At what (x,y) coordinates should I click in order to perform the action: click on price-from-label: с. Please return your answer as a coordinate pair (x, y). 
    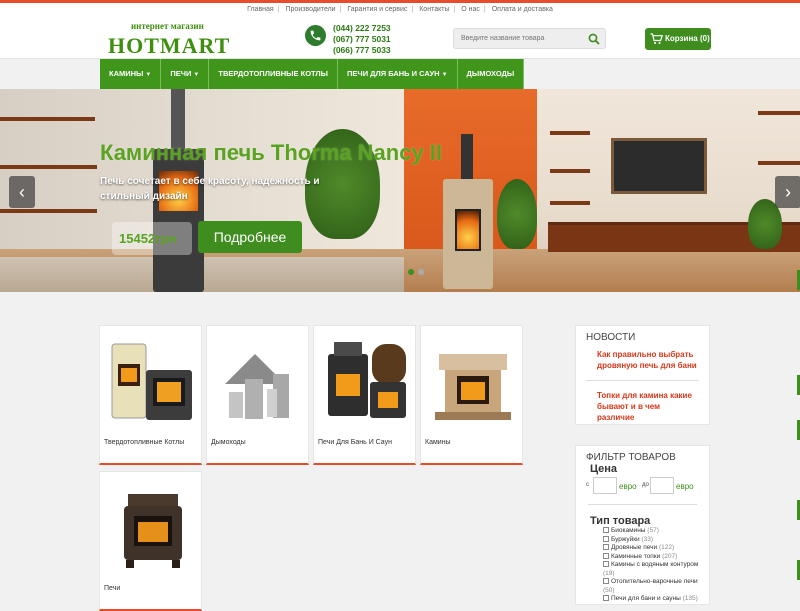
    Looking at the image, I should click on (587, 485).